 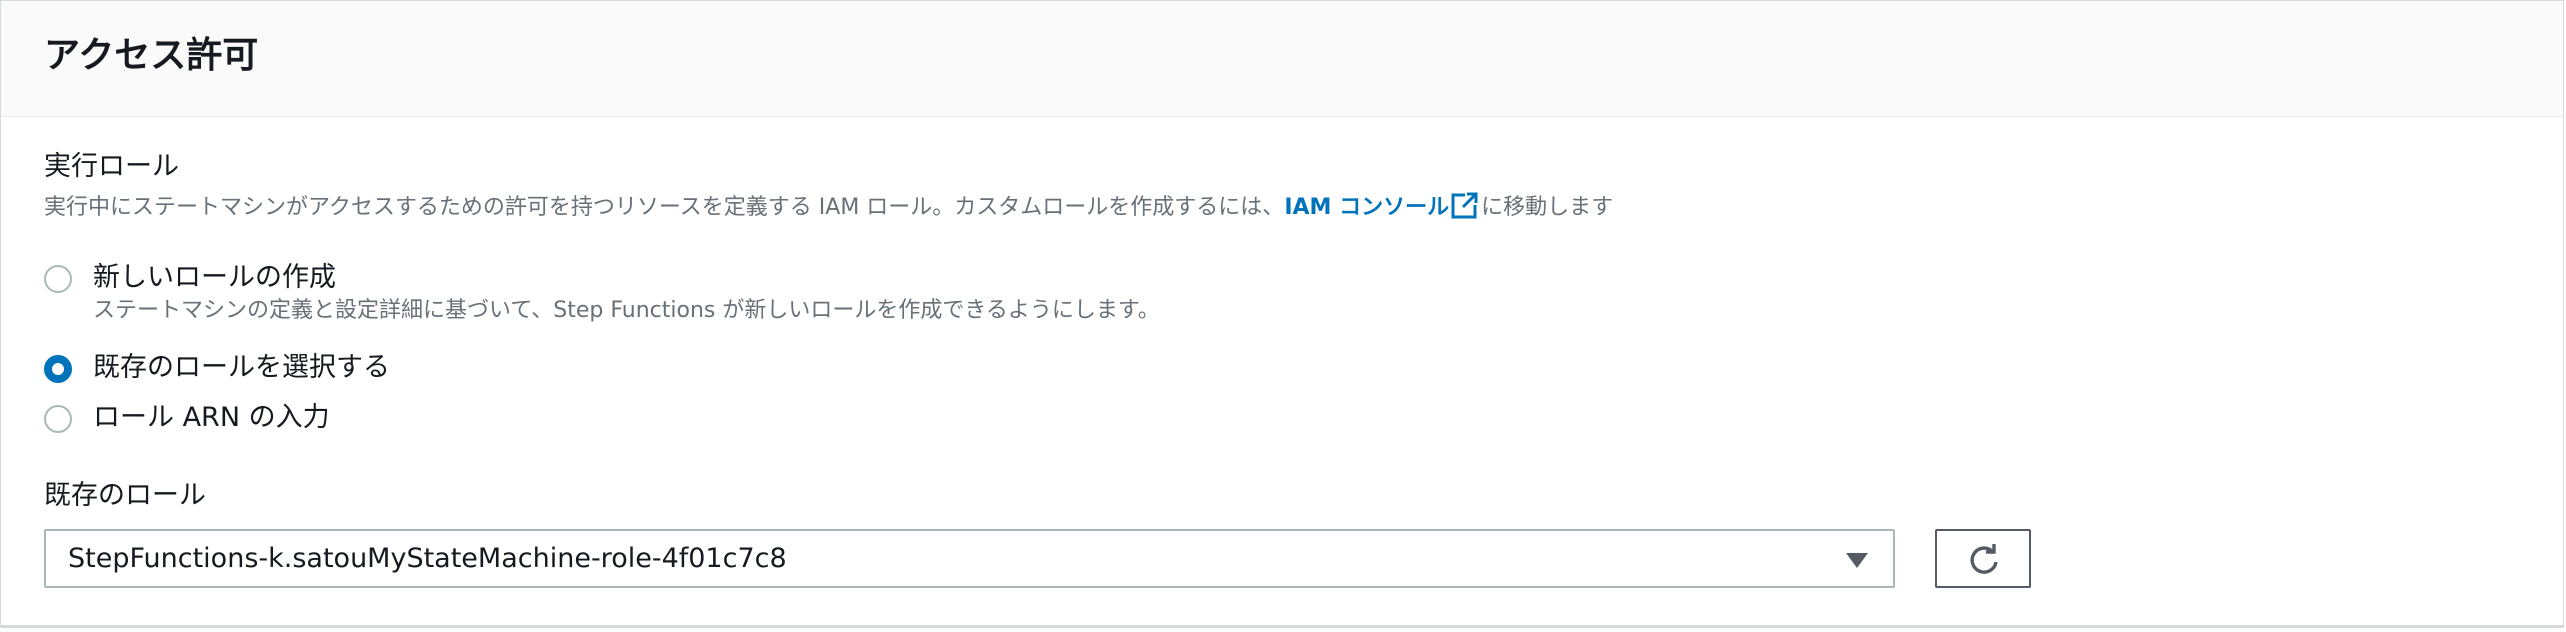 I want to click on iam-console-link: IAM コンソール, so click(x=1382, y=206).